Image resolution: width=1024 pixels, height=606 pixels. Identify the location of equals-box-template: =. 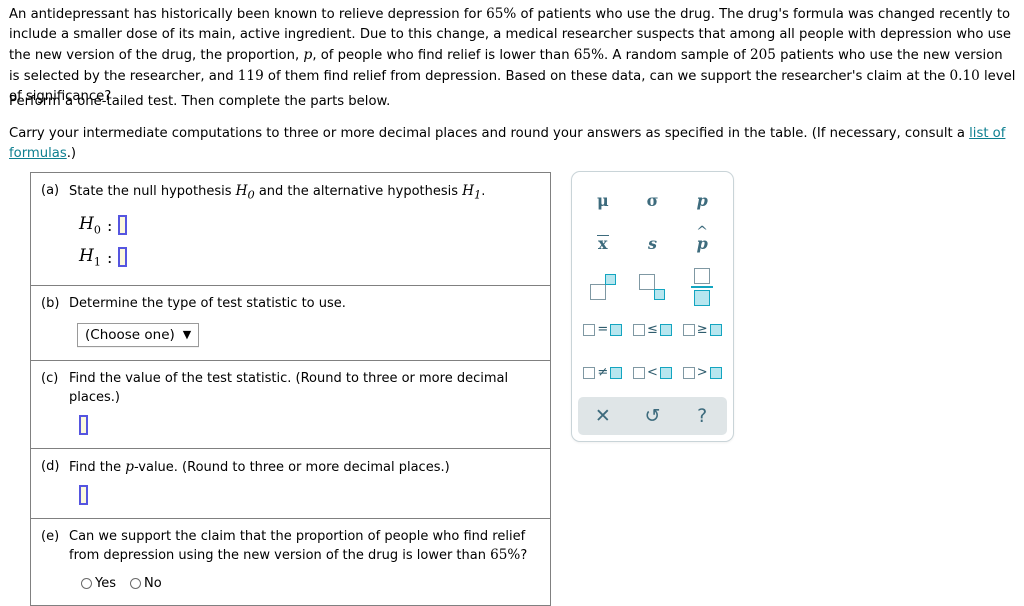
(603, 329).